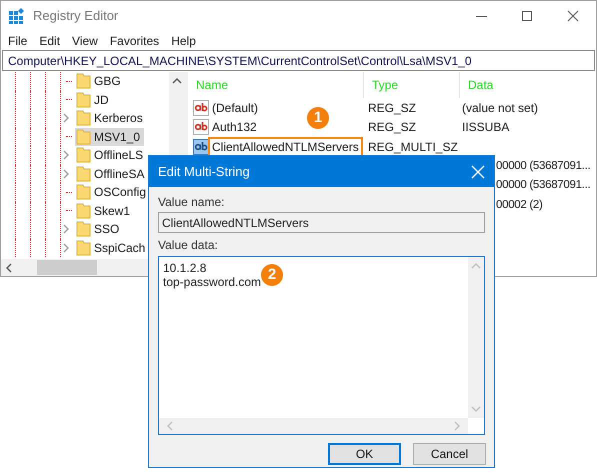  I want to click on value-data: IISSUBA, so click(485, 127).